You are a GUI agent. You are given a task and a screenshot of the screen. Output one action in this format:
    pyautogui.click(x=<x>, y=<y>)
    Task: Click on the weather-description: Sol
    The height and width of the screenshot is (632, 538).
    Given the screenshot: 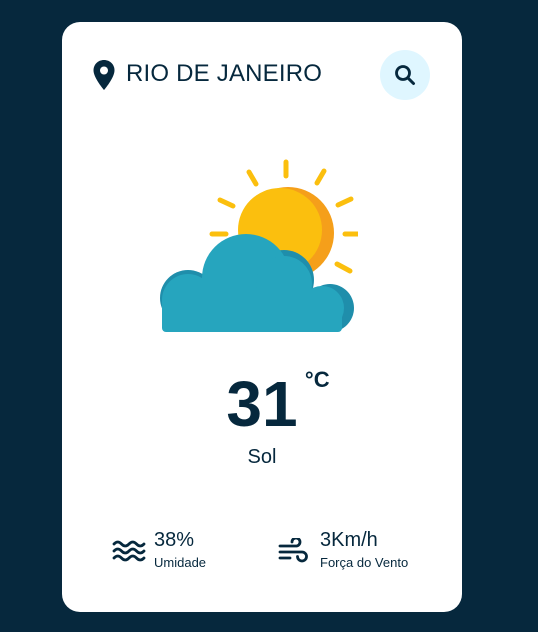 What is the action you would take?
    pyautogui.click(x=262, y=457)
    